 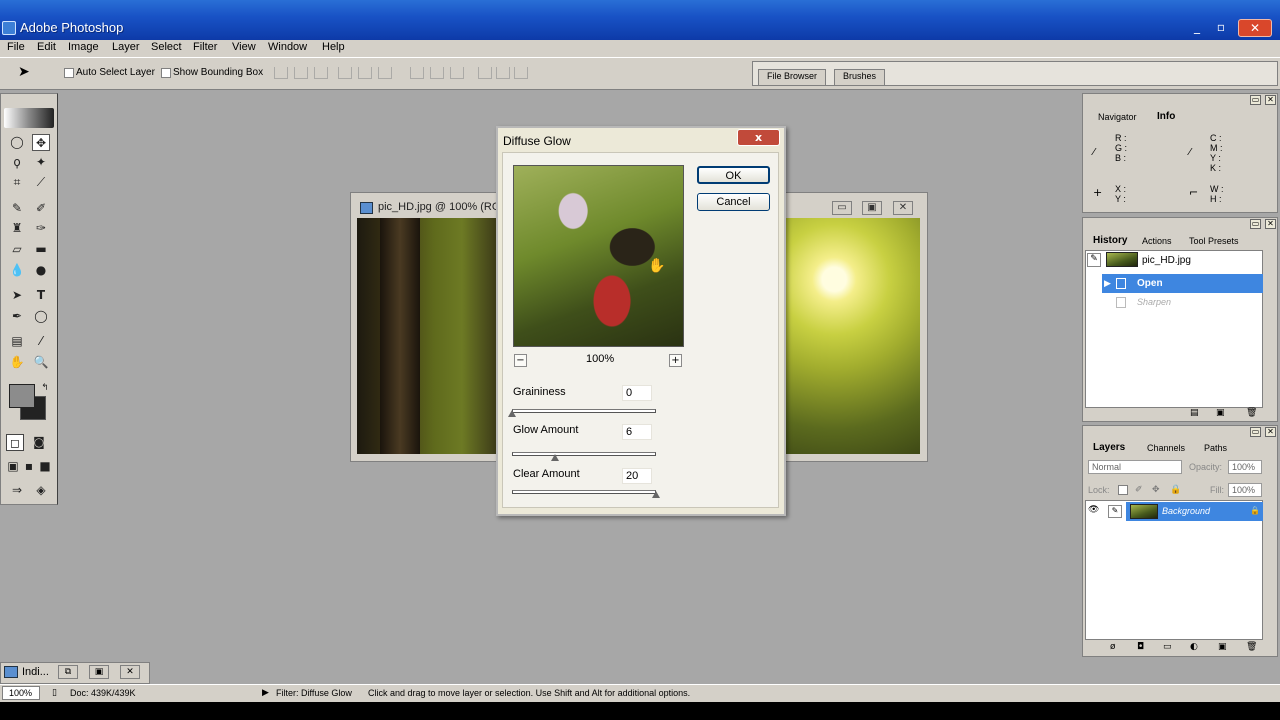 What do you see at coordinates (1194, 647) in the screenshot?
I see `adjustment-layer-icon: ◐` at bounding box center [1194, 647].